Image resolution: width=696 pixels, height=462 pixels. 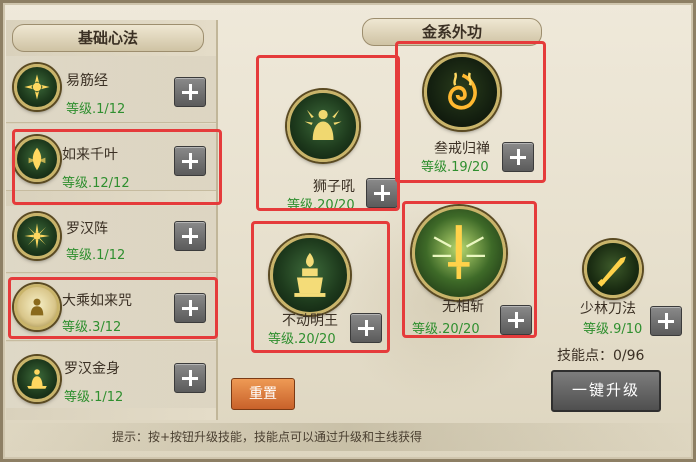 I want to click on yijinjing-icon, so click(x=37, y=87).